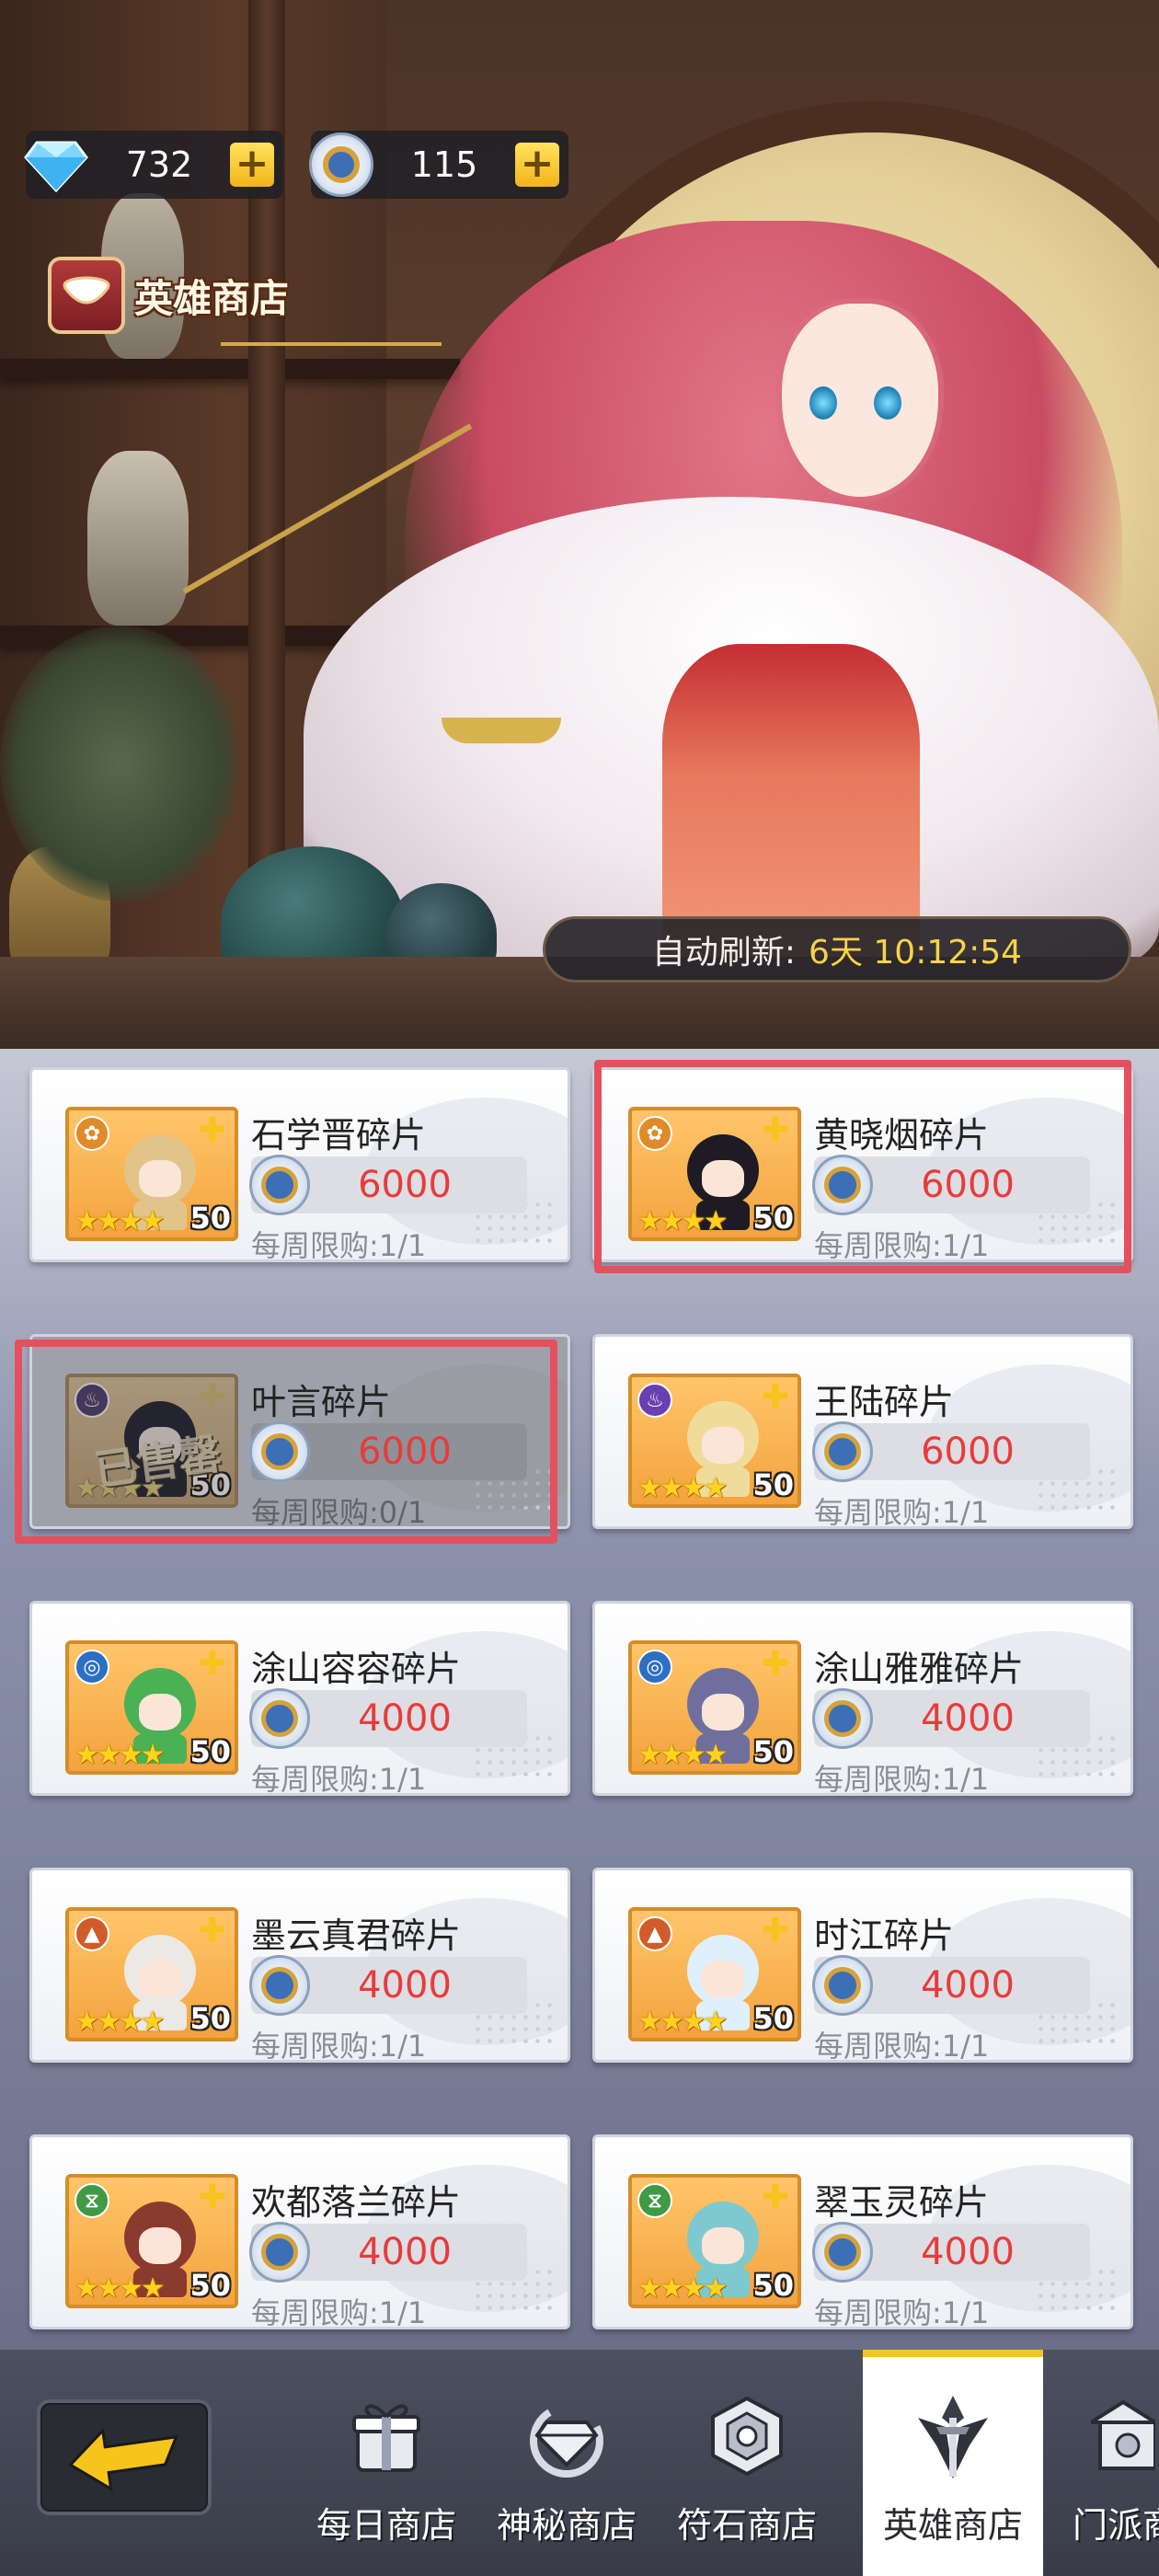 Image resolution: width=1159 pixels, height=2576 pixels. Describe the element at coordinates (92, 2200) in the screenshot. I see `faction-hourglass-icon: ⧖` at that location.